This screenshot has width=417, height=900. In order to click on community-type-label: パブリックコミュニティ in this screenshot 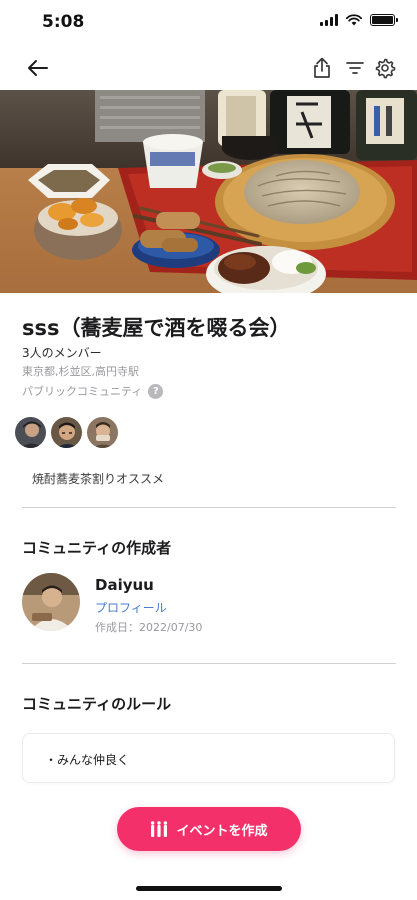, I will do `click(82, 391)`.